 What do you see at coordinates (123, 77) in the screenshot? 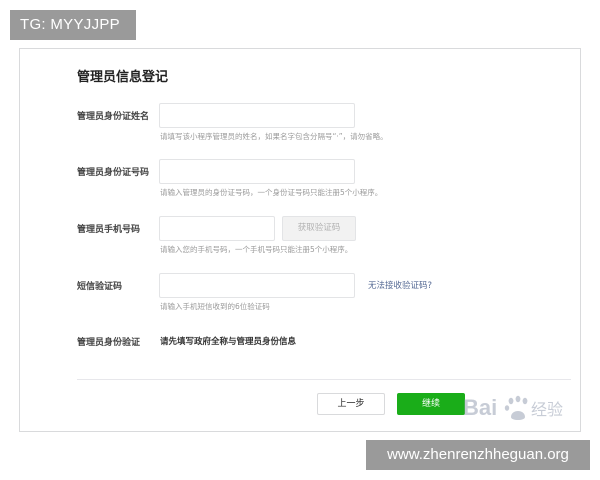
I see `form-title: 管理员信息登记` at bounding box center [123, 77].